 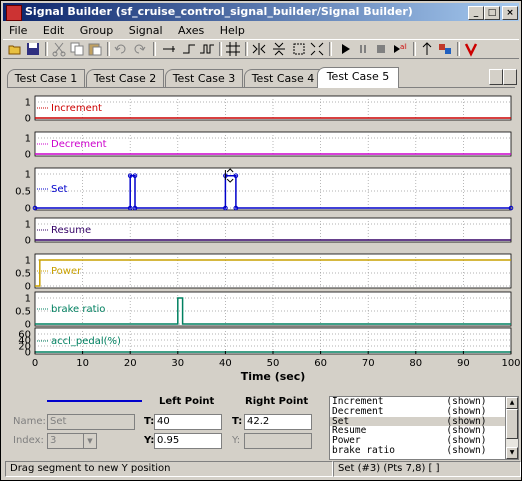 What do you see at coordinates (278, 422) in the screenshot?
I see `right-t-input: 42.2` at bounding box center [278, 422].